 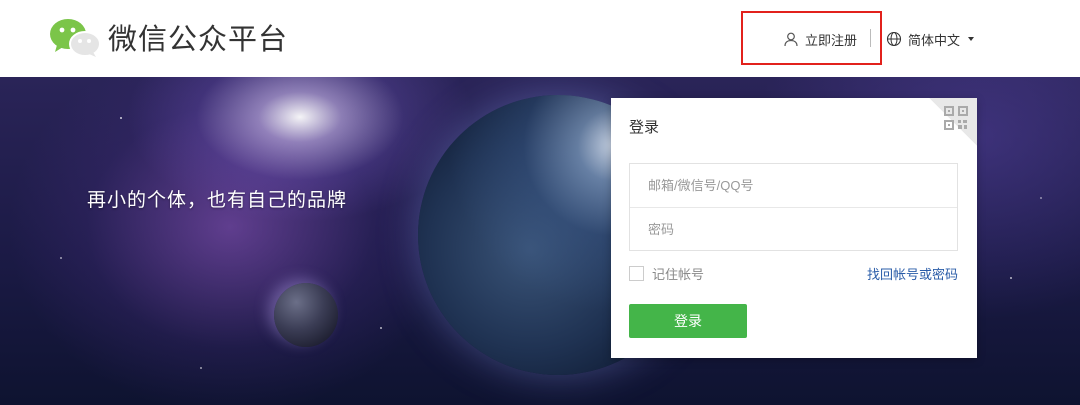 What do you see at coordinates (831, 41) in the screenshot?
I see `register-label: 立即注册` at bounding box center [831, 41].